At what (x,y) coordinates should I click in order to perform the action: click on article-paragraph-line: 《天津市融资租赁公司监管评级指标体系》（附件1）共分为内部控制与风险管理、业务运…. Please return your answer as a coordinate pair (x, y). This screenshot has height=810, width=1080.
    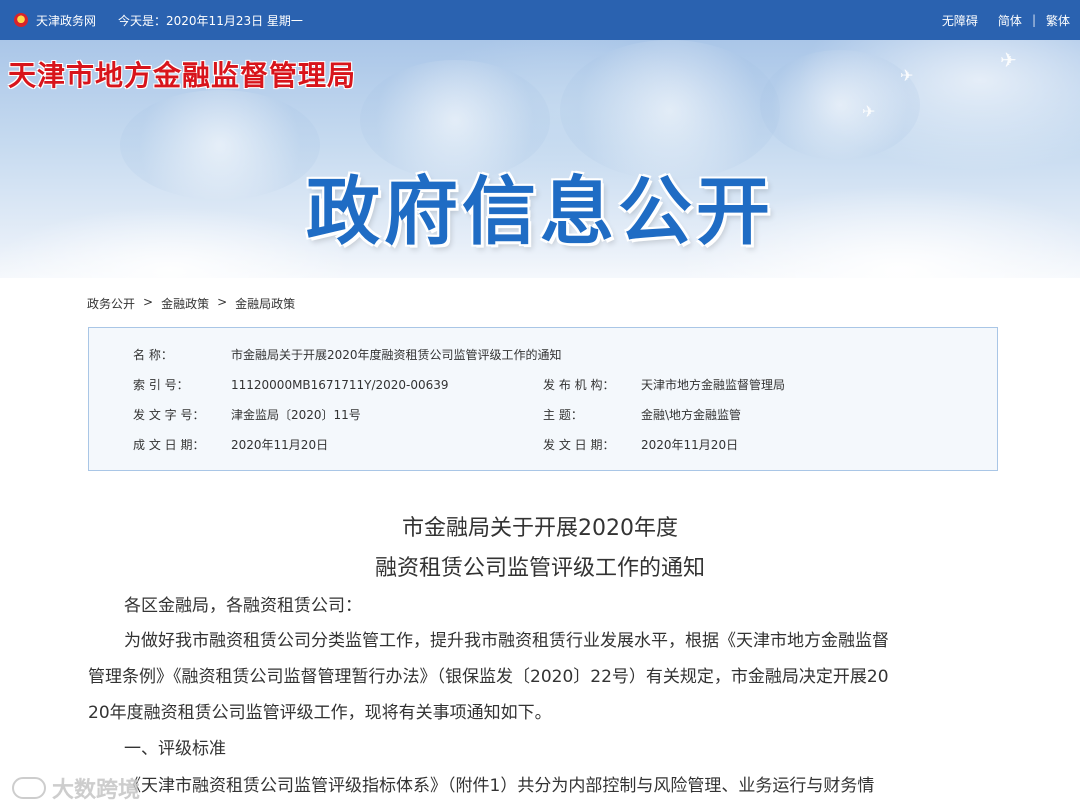
    Looking at the image, I should click on (499, 786).